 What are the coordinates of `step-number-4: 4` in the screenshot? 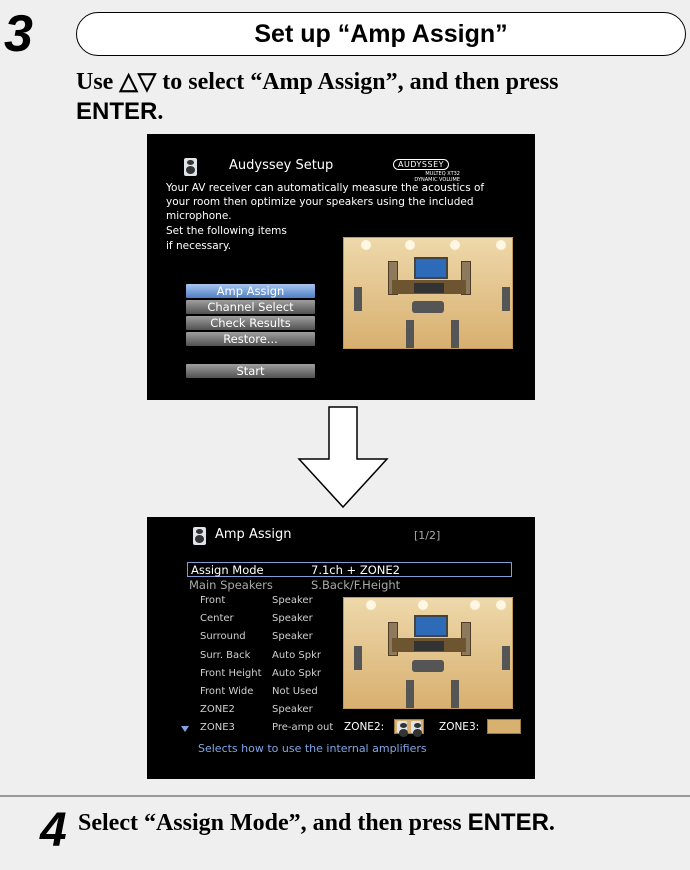 It's located at (53, 830).